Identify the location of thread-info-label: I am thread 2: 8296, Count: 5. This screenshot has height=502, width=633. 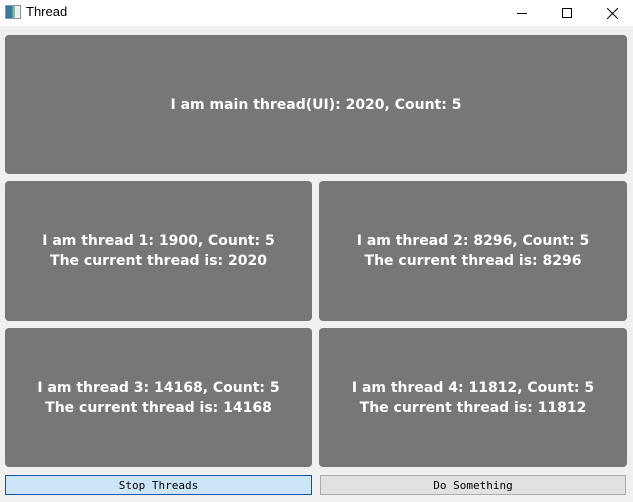
(473, 241).